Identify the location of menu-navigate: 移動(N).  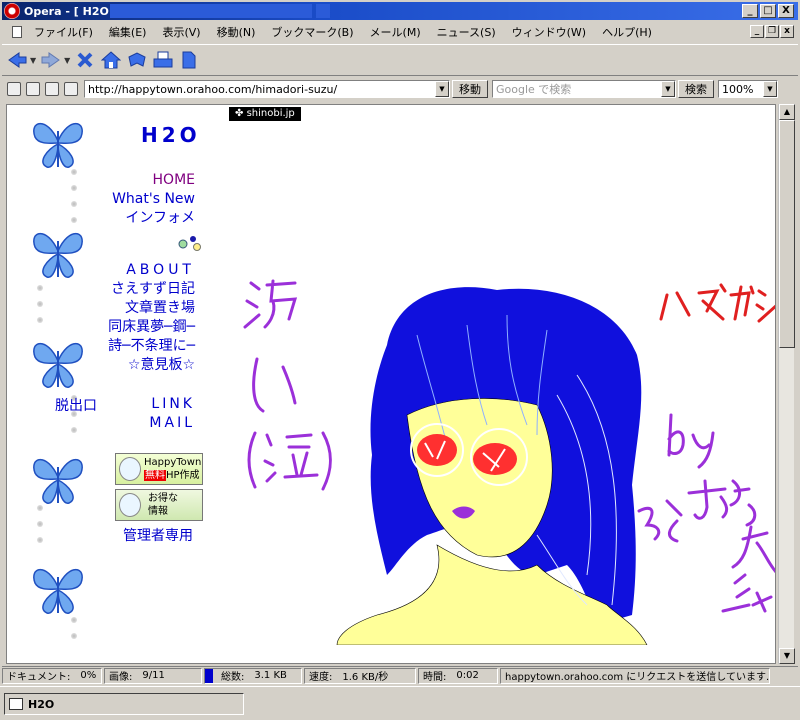
(236, 32).